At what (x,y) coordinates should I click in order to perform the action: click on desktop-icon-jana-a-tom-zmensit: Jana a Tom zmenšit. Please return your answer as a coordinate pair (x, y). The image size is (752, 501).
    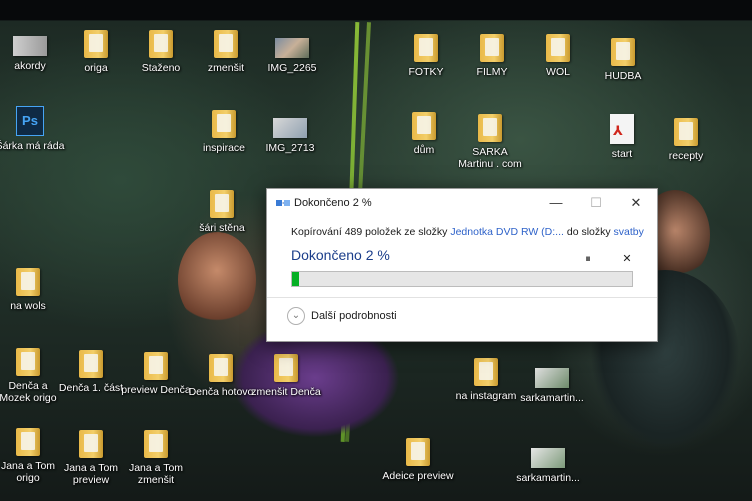
    Looking at the image, I should click on (156, 458).